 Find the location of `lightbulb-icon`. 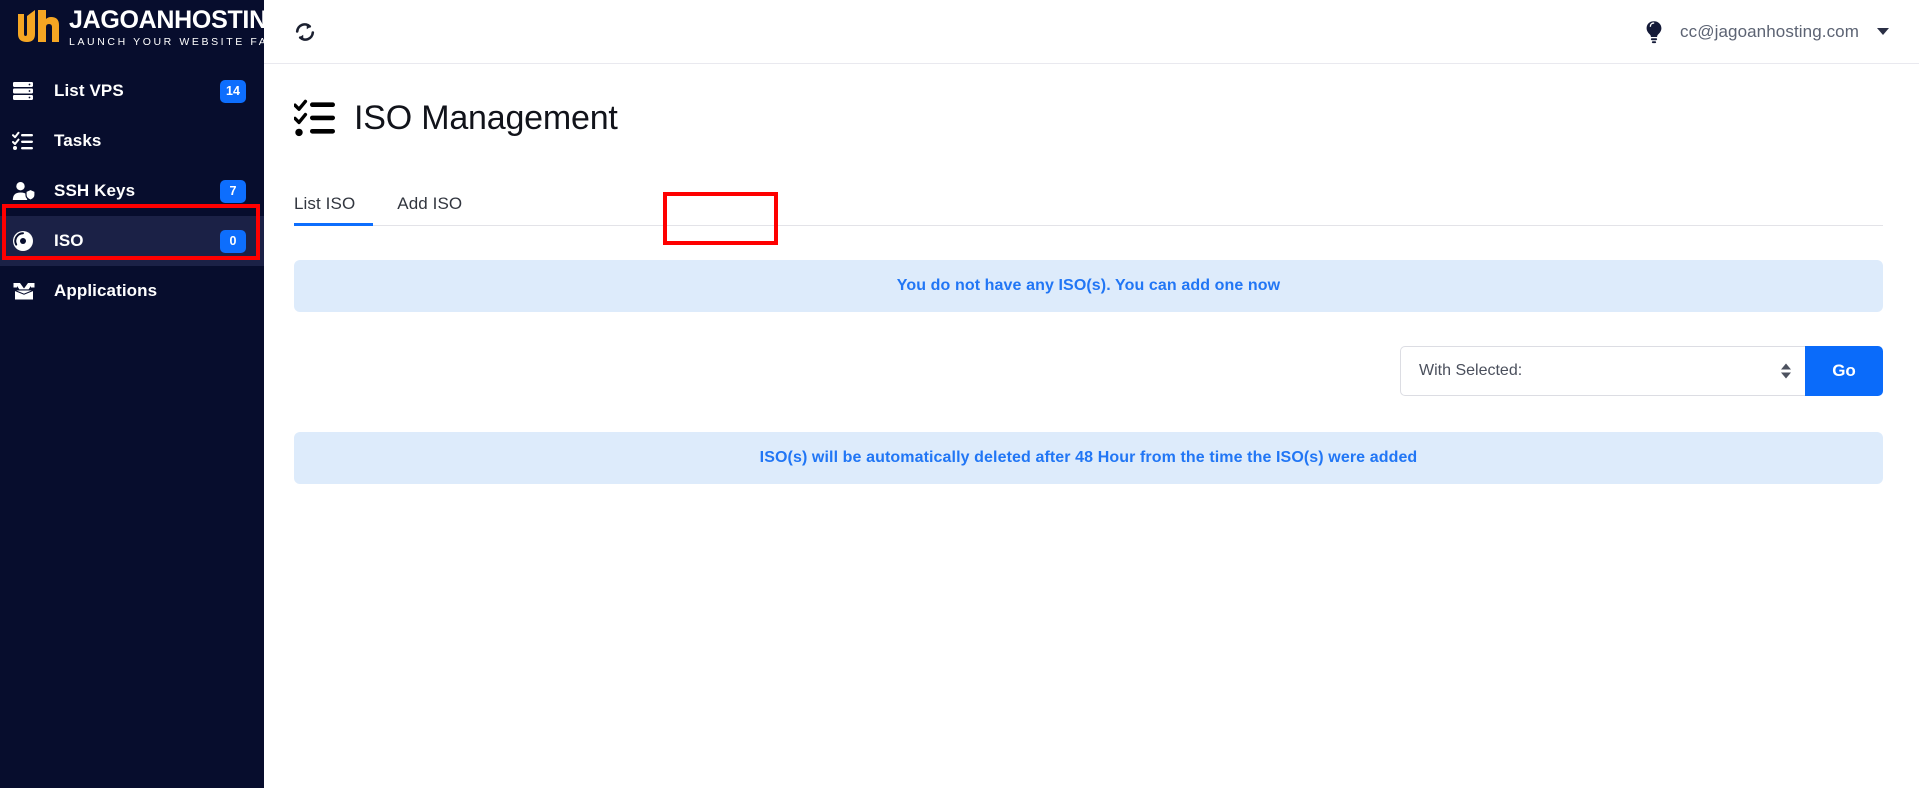

lightbulb-icon is located at coordinates (1654, 32).